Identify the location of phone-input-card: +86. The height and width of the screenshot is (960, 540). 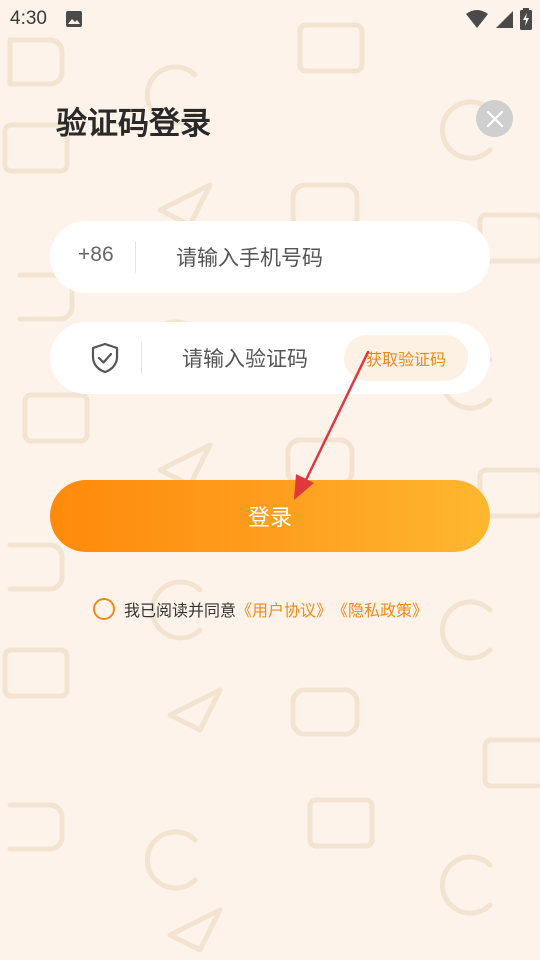
(270, 257).